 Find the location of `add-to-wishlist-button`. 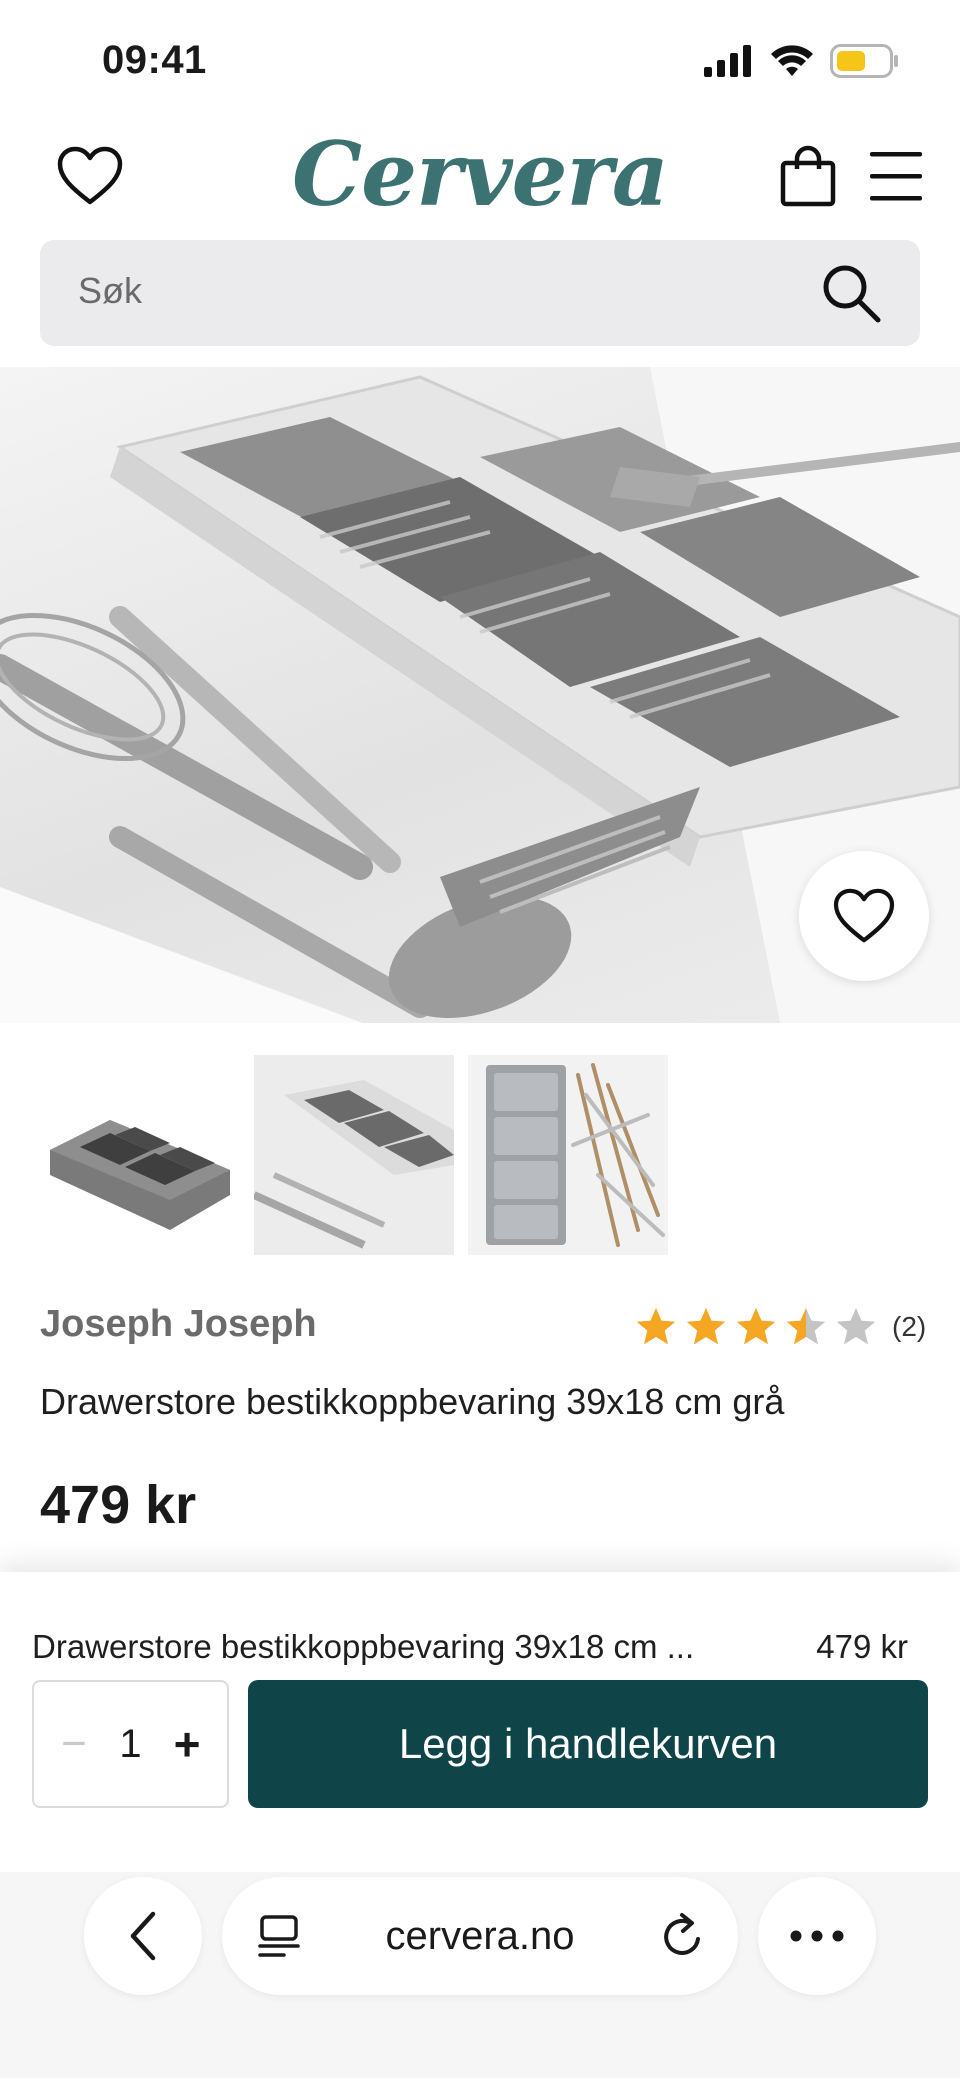

add-to-wishlist-button is located at coordinates (864, 916).